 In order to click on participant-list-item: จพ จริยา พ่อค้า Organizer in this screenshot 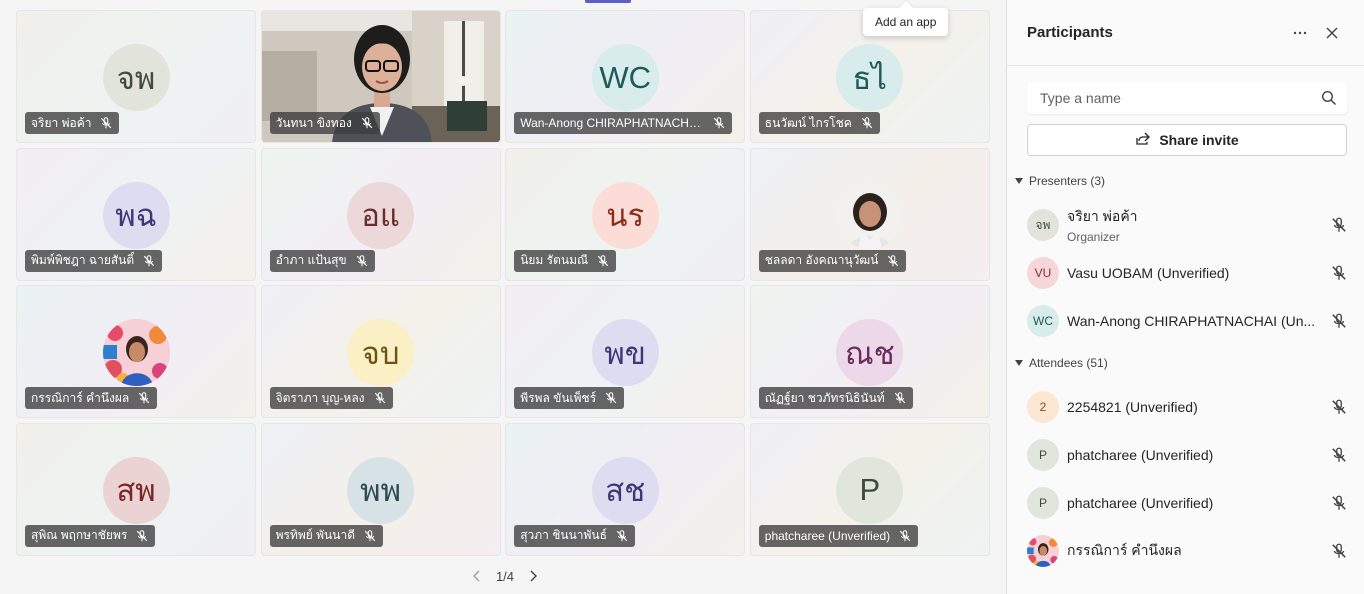, I will do `click(1188, 225)`.